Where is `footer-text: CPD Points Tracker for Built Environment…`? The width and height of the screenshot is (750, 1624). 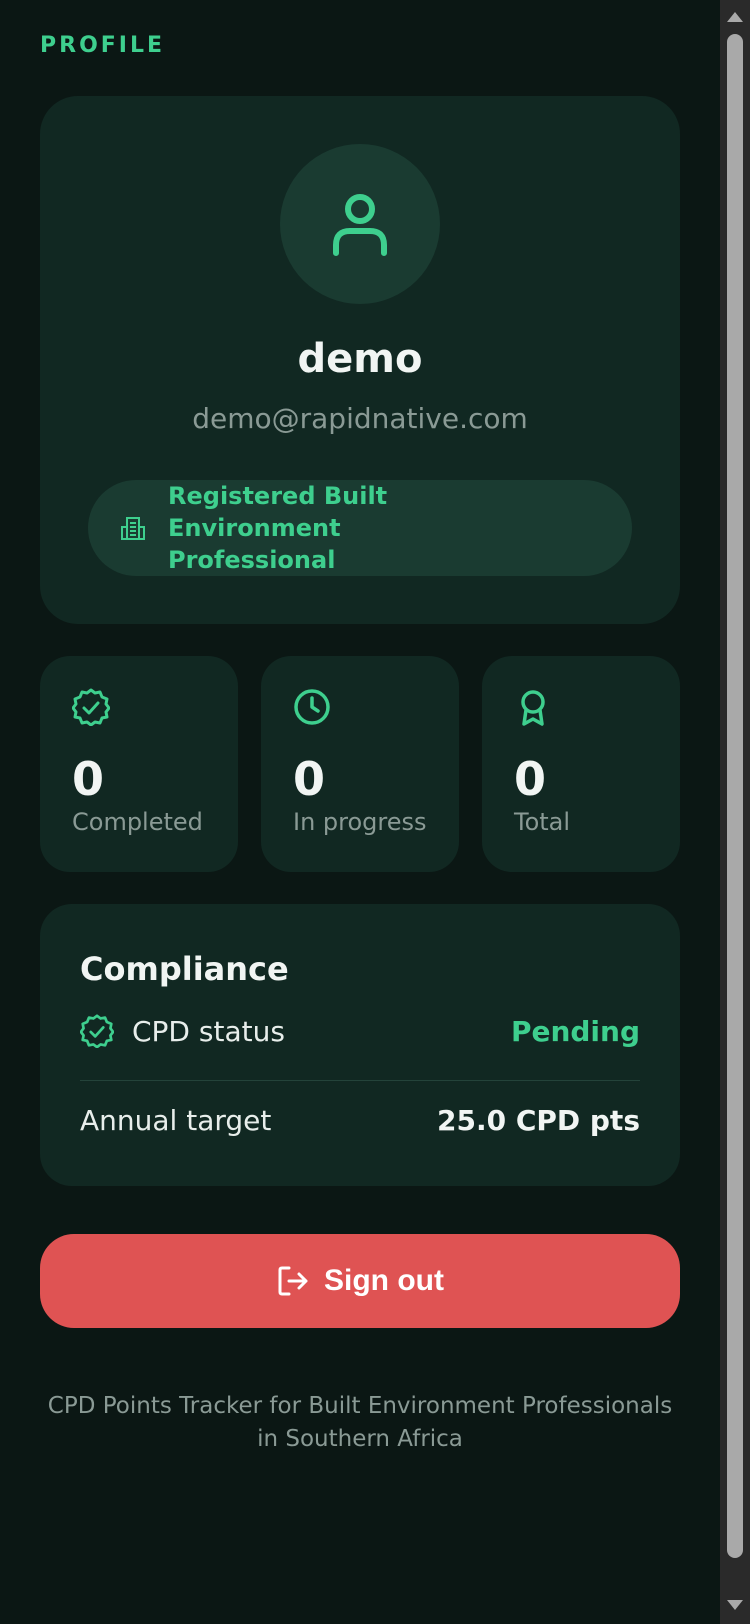
footer-text: CPD Points Tracker for Built Environment… is located at coordinates (360, 1422).